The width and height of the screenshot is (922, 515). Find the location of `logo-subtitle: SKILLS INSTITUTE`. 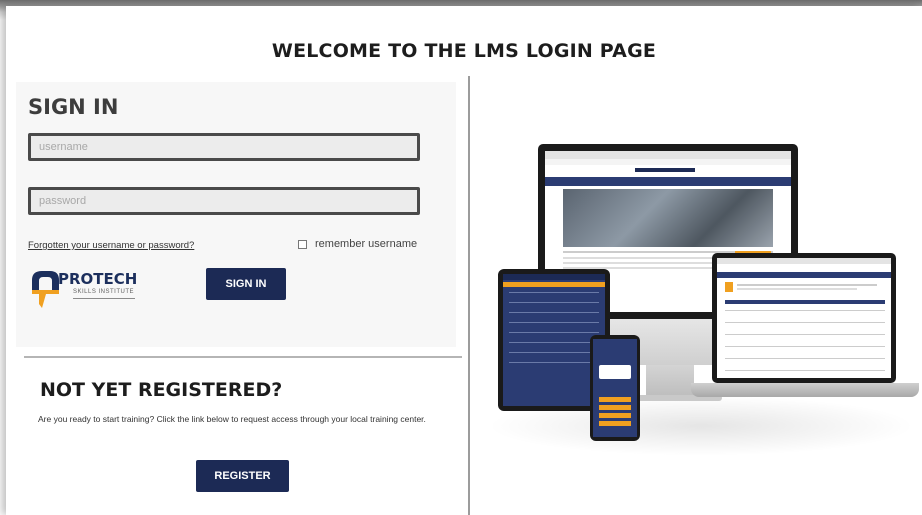

logo-subtitle: SKILLS INSTITUTE is located at coordinates (104, 292).